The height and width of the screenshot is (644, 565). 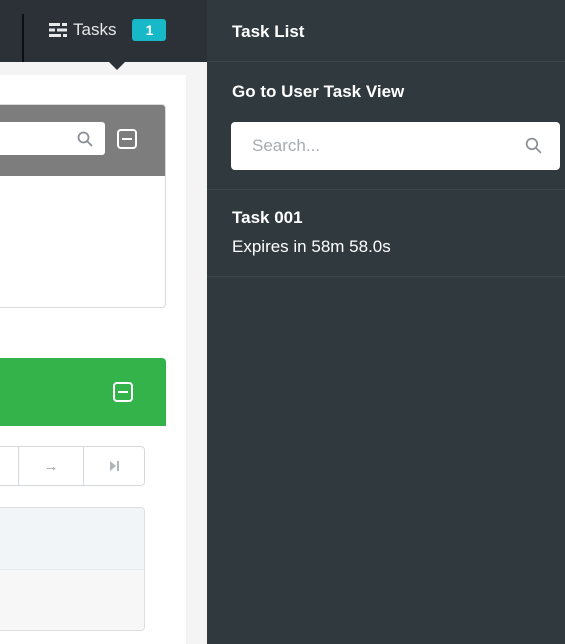 What do you see at coordinates (119, 31) in the screenshot?
I see `tasks-nav-button: Tasks 1` at bounding box center [119, 31].